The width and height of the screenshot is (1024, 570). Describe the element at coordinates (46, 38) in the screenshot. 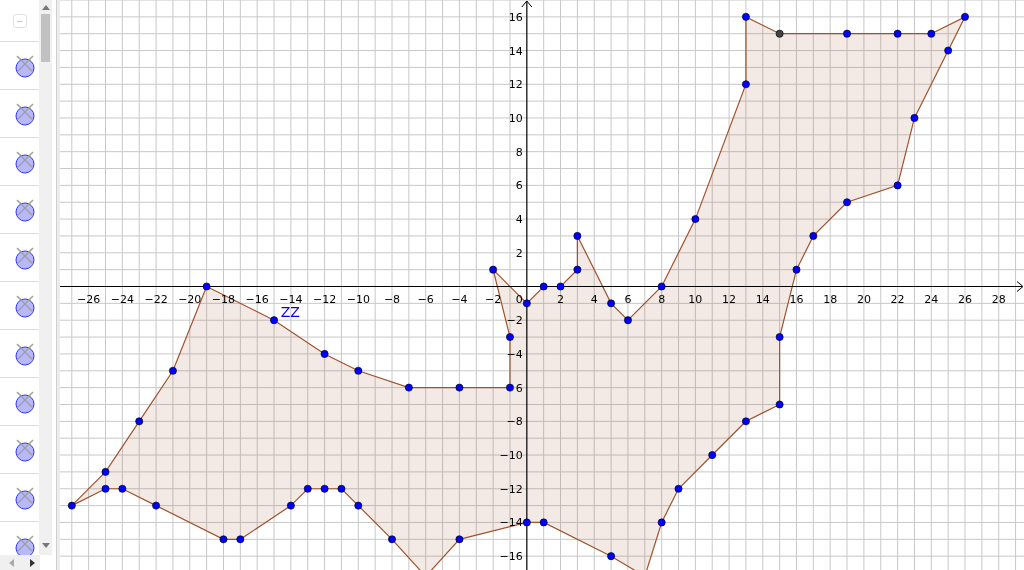

I see `scrollbar-thumb` at that location.